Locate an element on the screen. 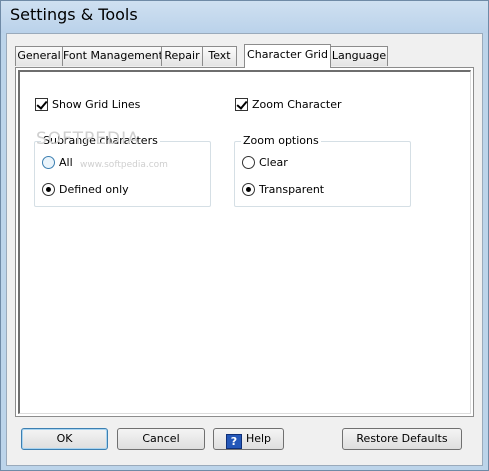  tab-general: General is located at coordinates (39, 56).